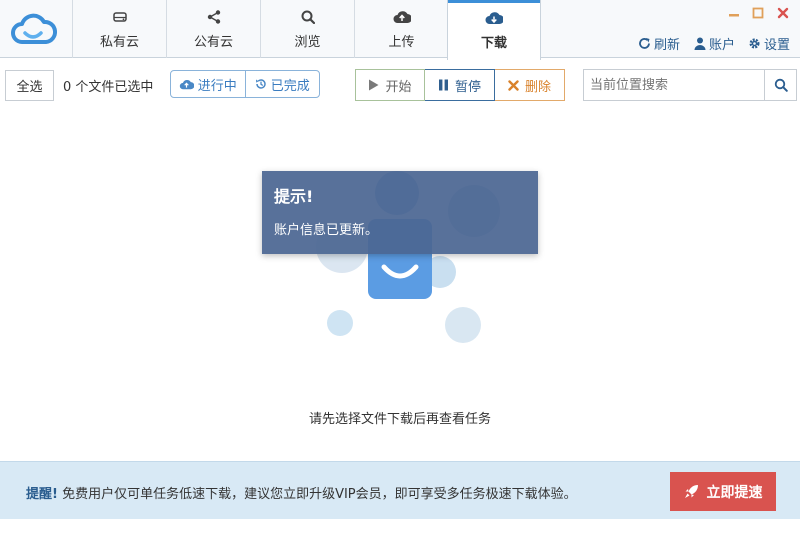 The image size is (800, 533). I want to click on maximize-icon, so click(758, 13).